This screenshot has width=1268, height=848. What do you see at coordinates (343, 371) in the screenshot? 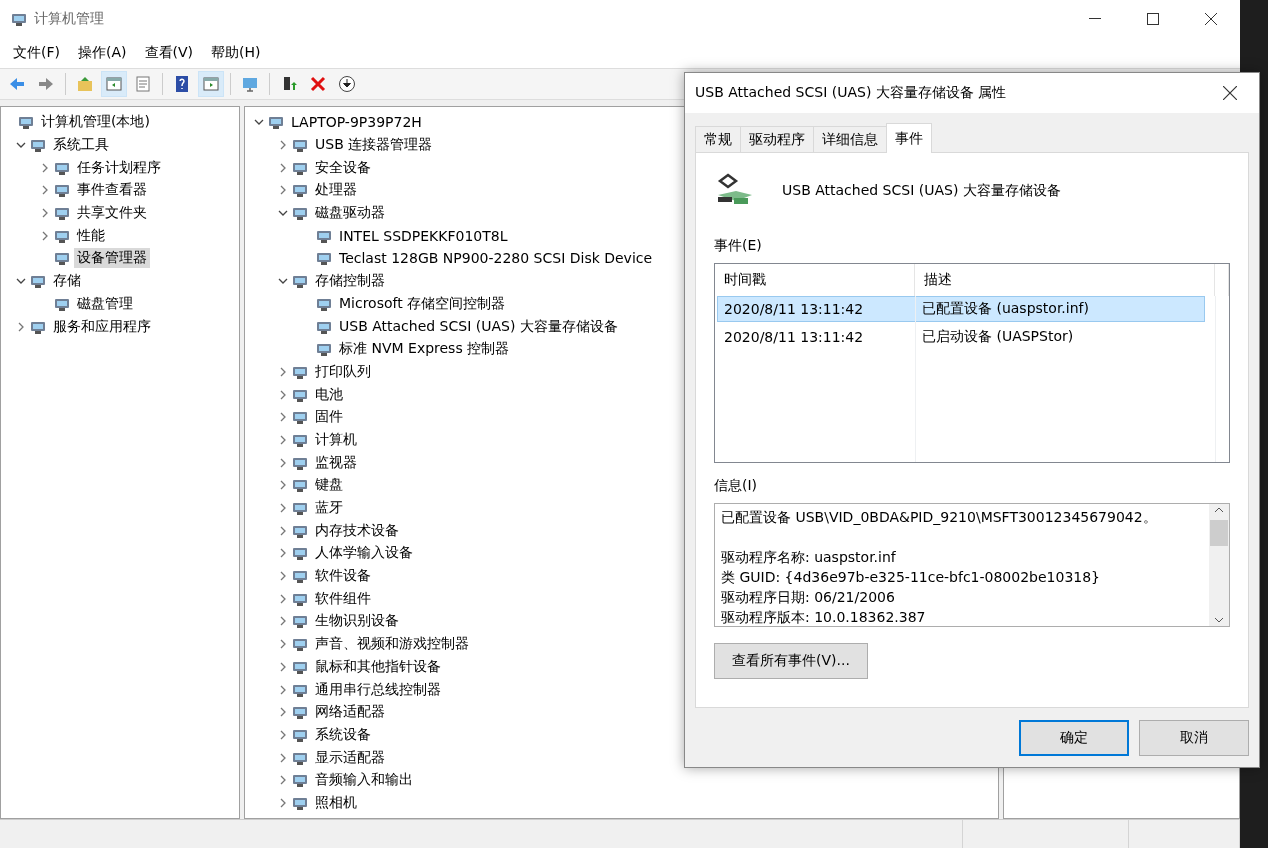
I see `tree-item: 打印队列` at bounding box center [343, 371].